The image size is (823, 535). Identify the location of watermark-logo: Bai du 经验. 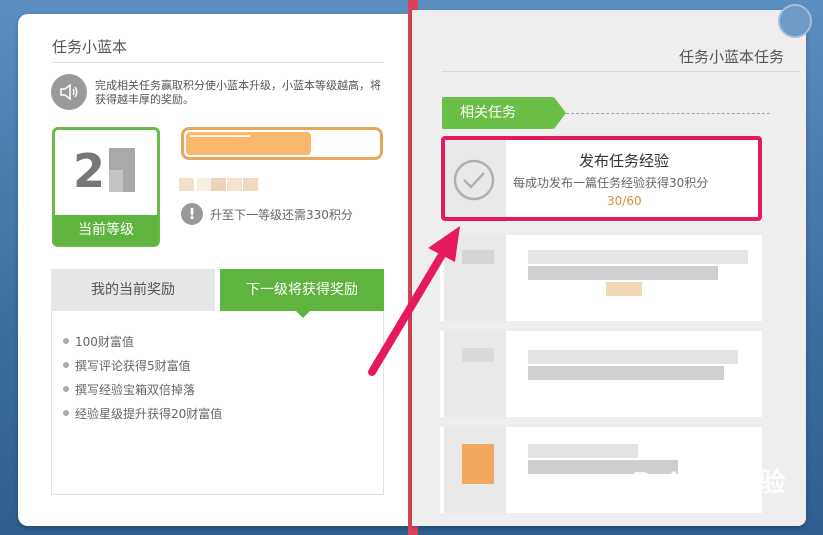
(709, 483).